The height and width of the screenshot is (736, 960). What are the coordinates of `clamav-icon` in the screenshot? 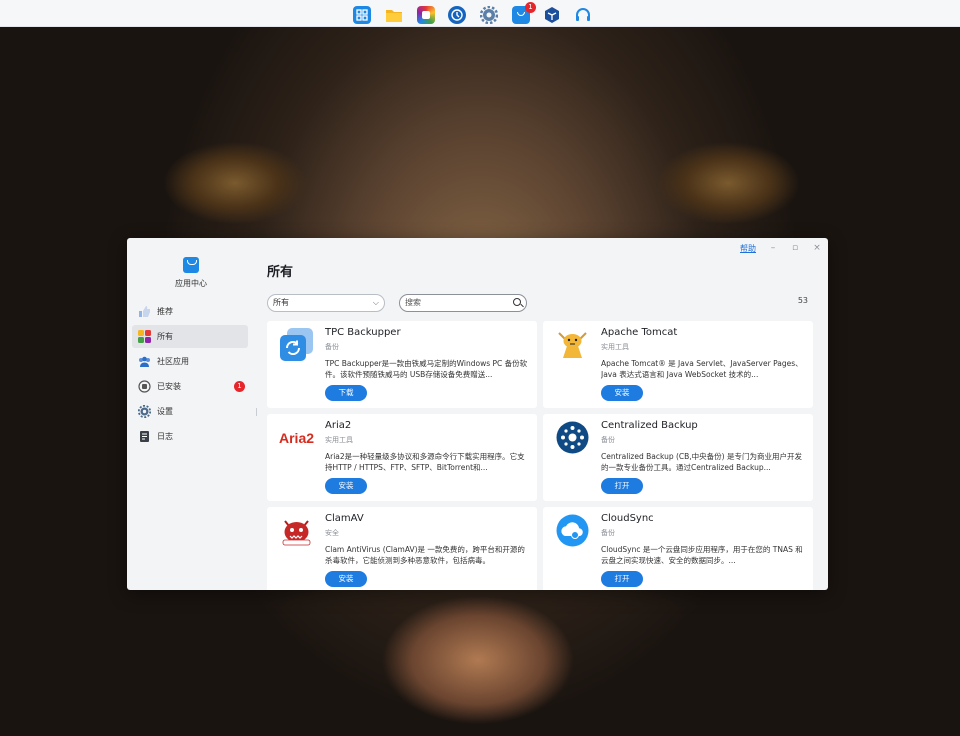 It's located at (296, 530).